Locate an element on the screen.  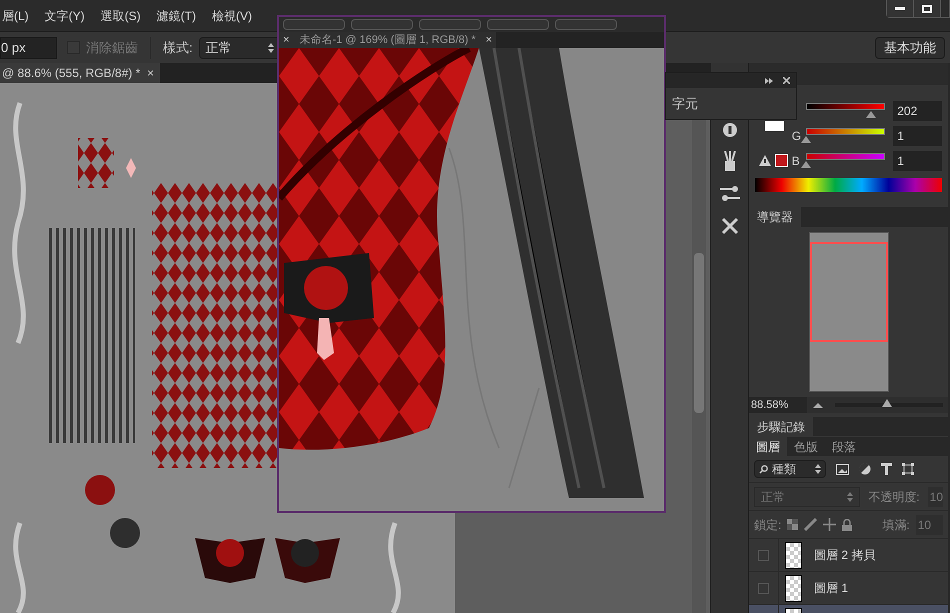
tools-icon is located at coordinates (729, 226).